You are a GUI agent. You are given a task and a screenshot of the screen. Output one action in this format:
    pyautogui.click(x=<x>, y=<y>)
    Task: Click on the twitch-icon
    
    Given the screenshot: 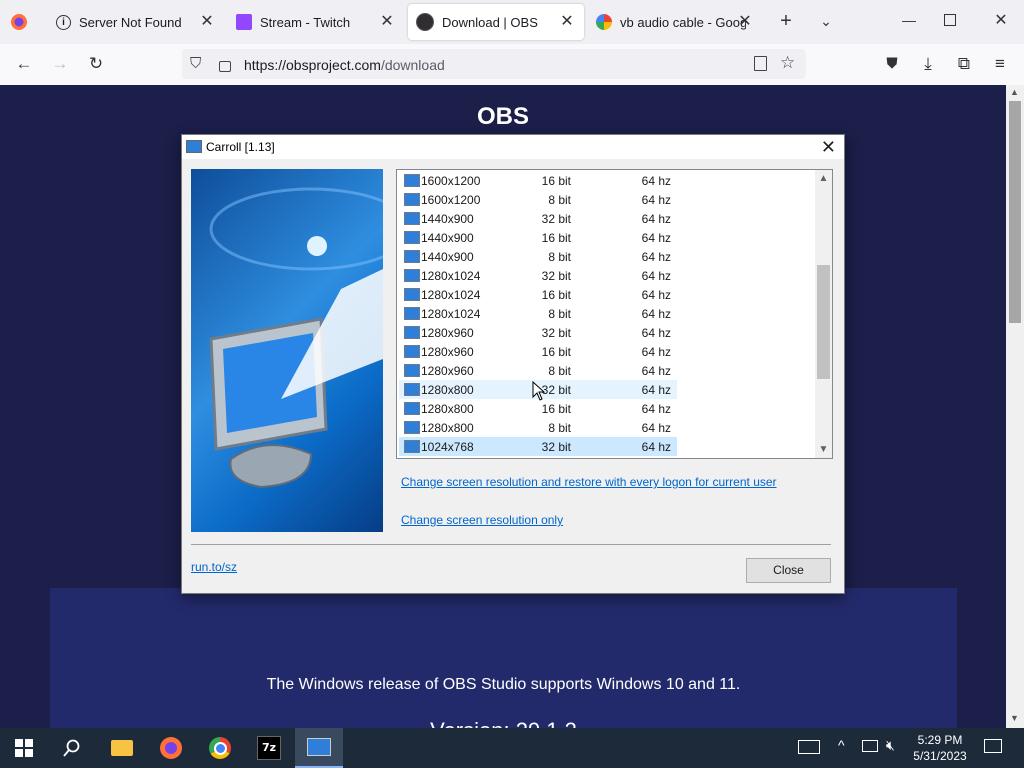 What is the action you would take?
    pyautogui.click(x=244, y=22)
    